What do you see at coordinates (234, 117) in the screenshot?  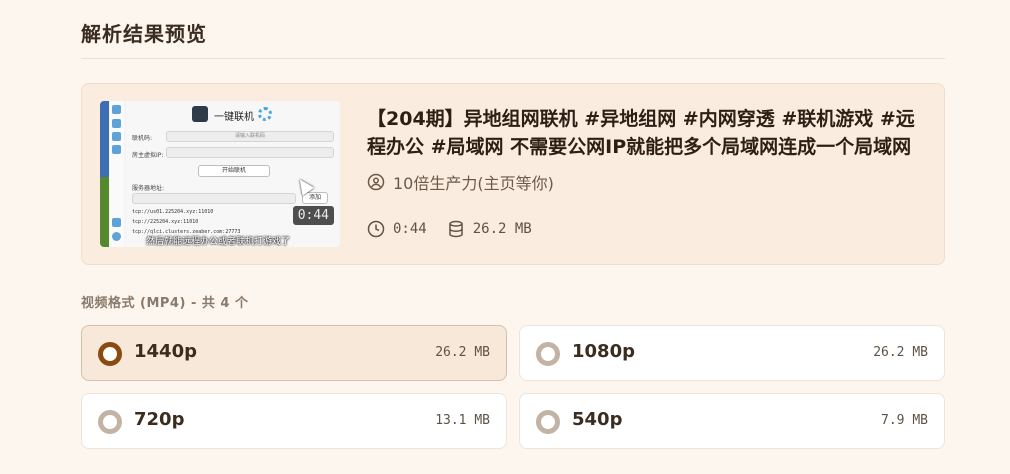 I see `thumb-header: 一键联机` at bounding box center [234, 117].